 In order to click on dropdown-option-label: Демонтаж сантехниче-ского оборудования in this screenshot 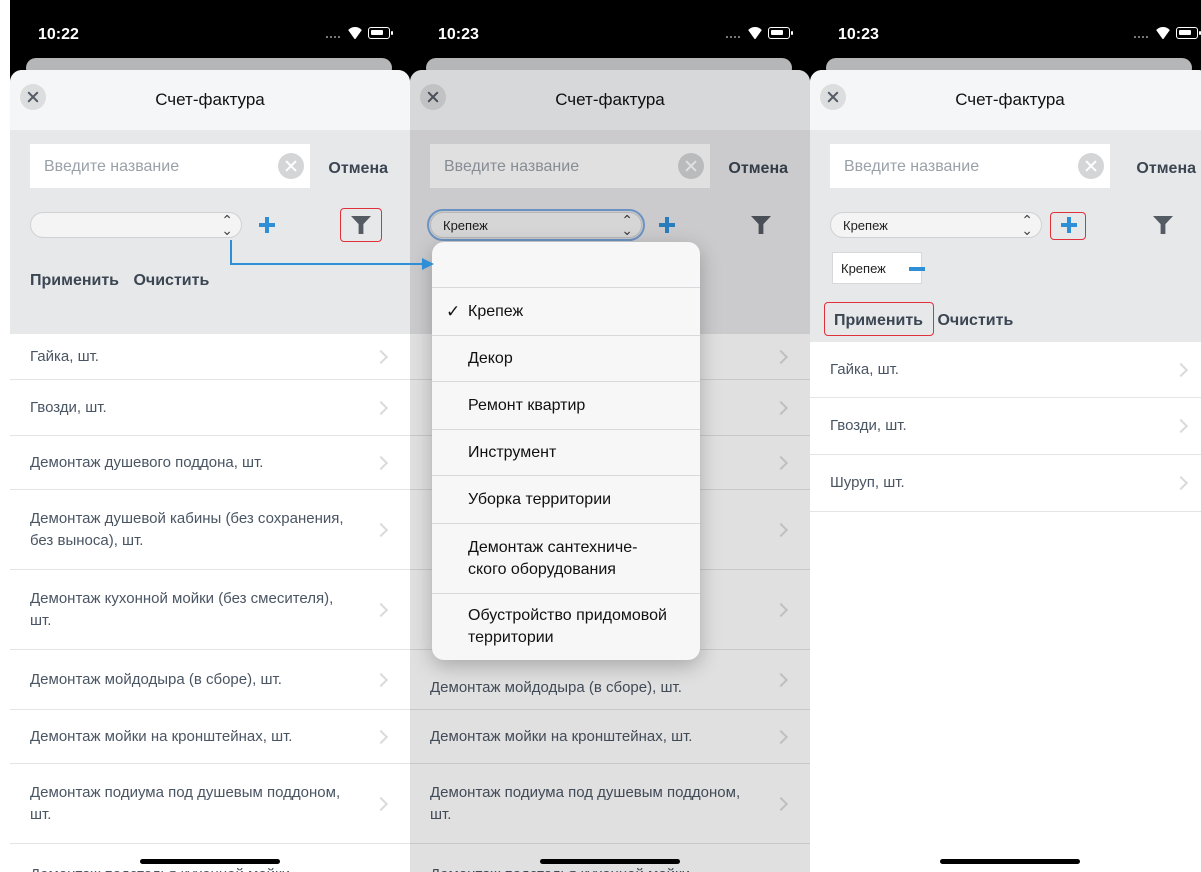, I will do `click(553, 558)`.